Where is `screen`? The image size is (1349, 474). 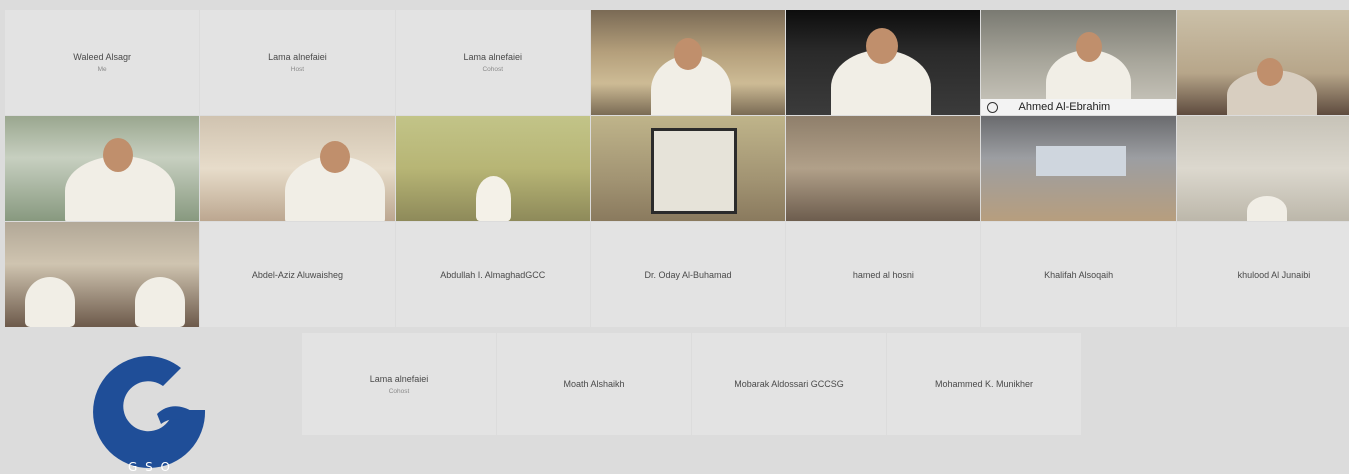
screen is located at coordinates (1081, 161).